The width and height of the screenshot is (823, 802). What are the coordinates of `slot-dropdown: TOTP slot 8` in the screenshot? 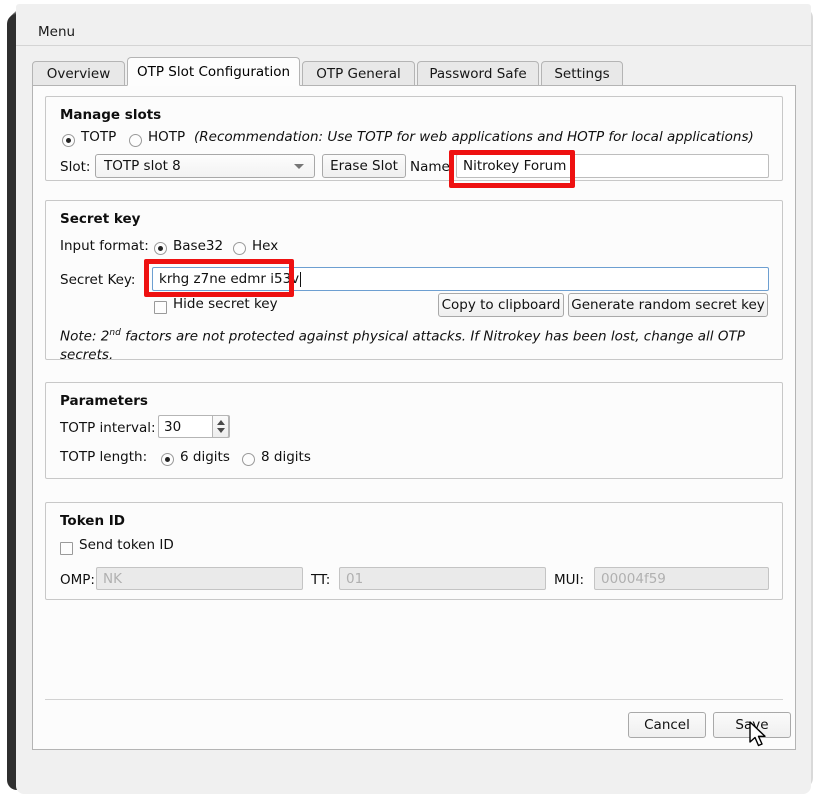 It's located at (205, 166).